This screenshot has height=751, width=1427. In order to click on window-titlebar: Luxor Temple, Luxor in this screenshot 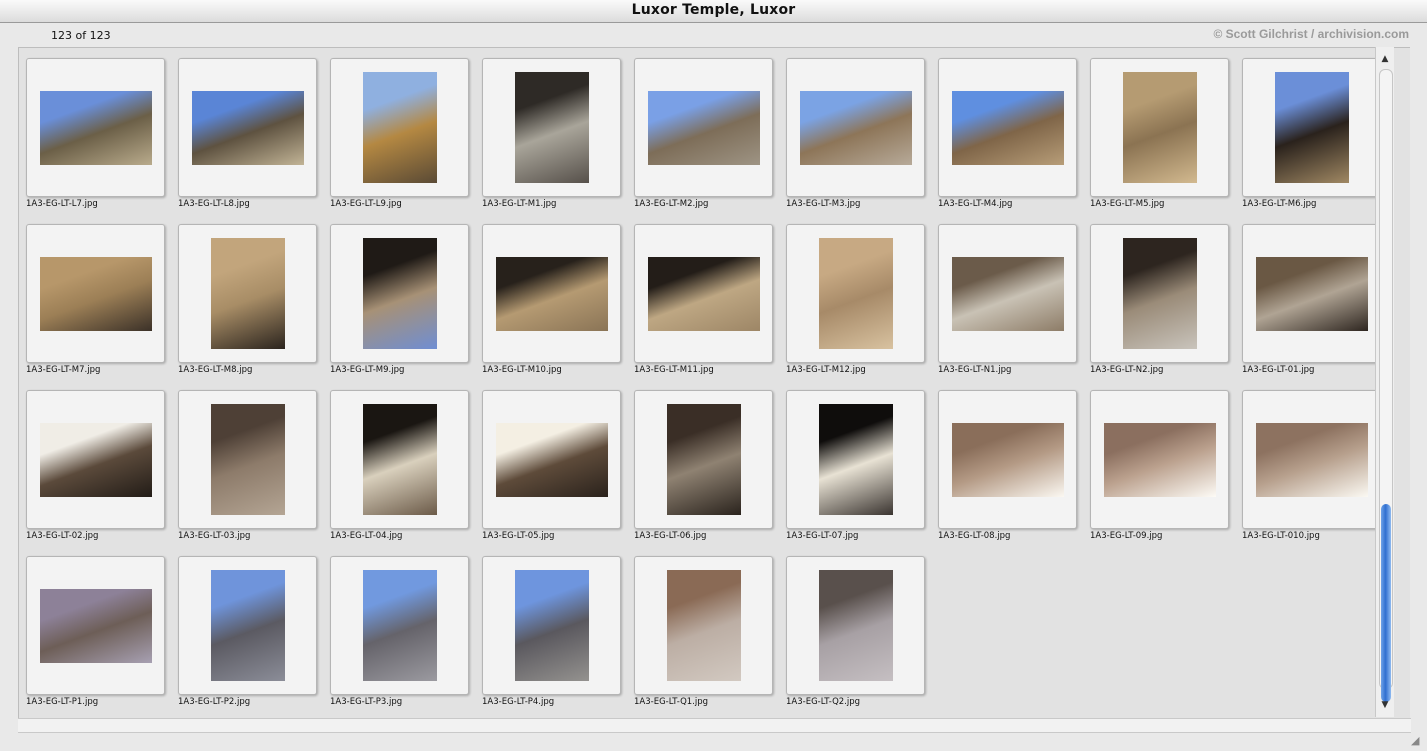, I will do `click(713, 11)`.